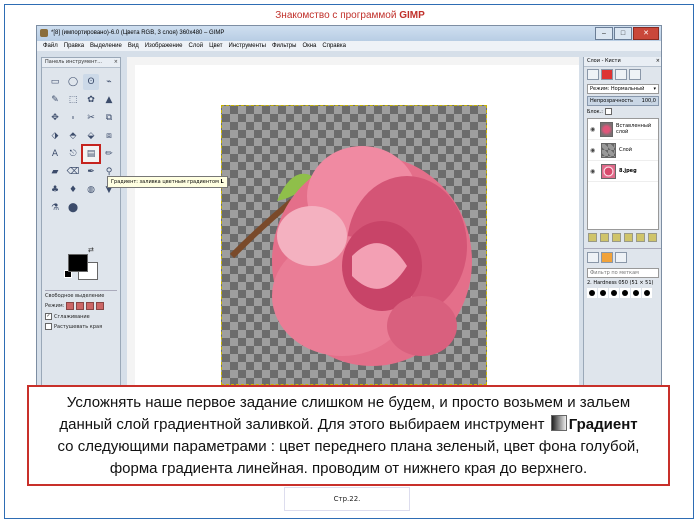 This screenshot has width=700, height=525. I want to click on shear-tool: ⬘, so click(73, 136).